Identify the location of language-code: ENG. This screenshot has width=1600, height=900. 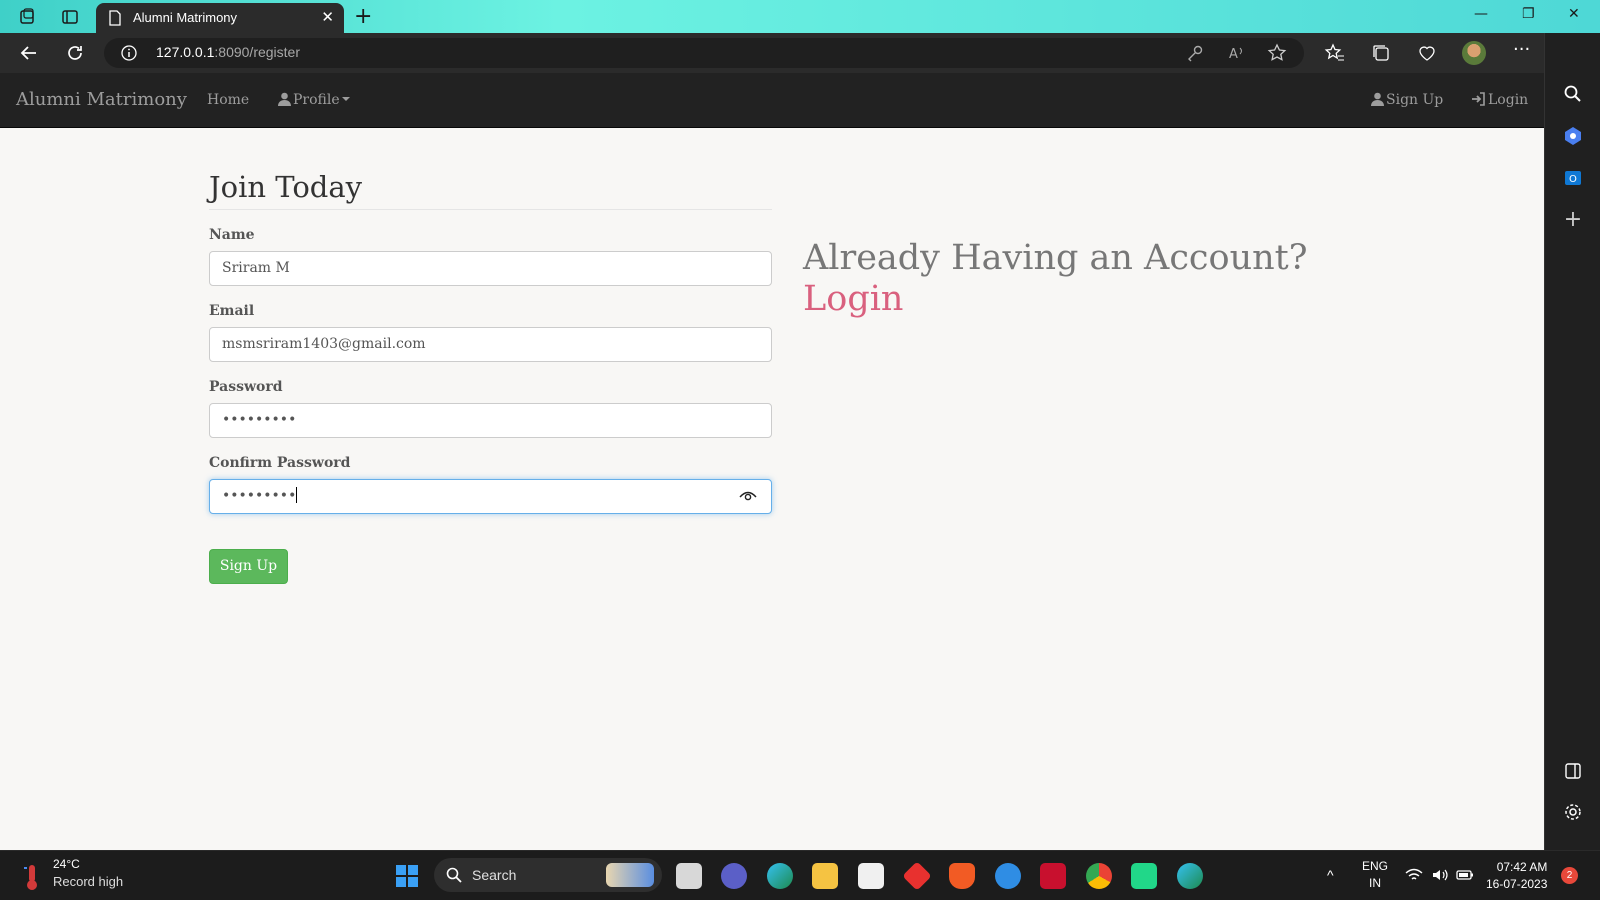
(1375, 866).